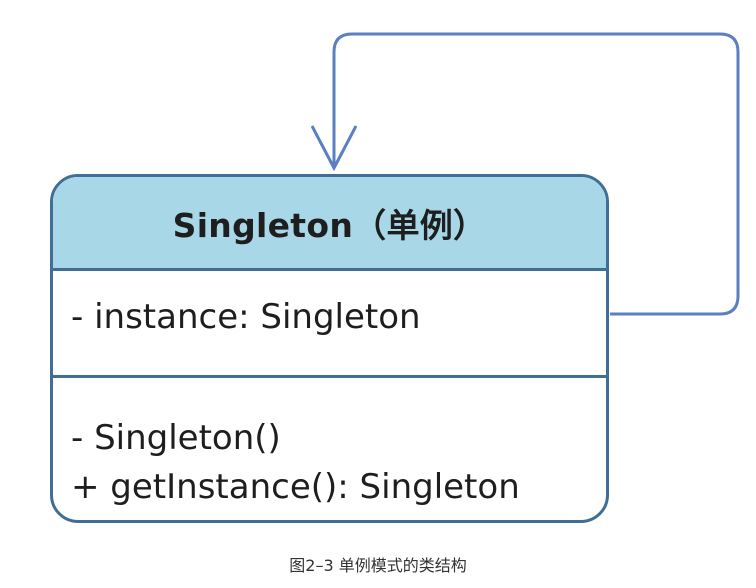 The width and height of the screenshot is (756, 588). Describe the element at coordinates (295, 487) in the screenshot. I see `method-get-instance: + getInstance(): Singleton` at that location.